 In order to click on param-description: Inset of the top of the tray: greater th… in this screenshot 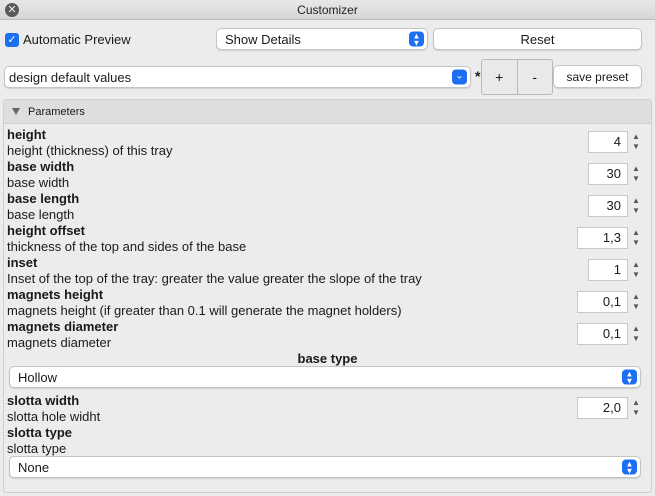, I will do `click(214, 278)`.